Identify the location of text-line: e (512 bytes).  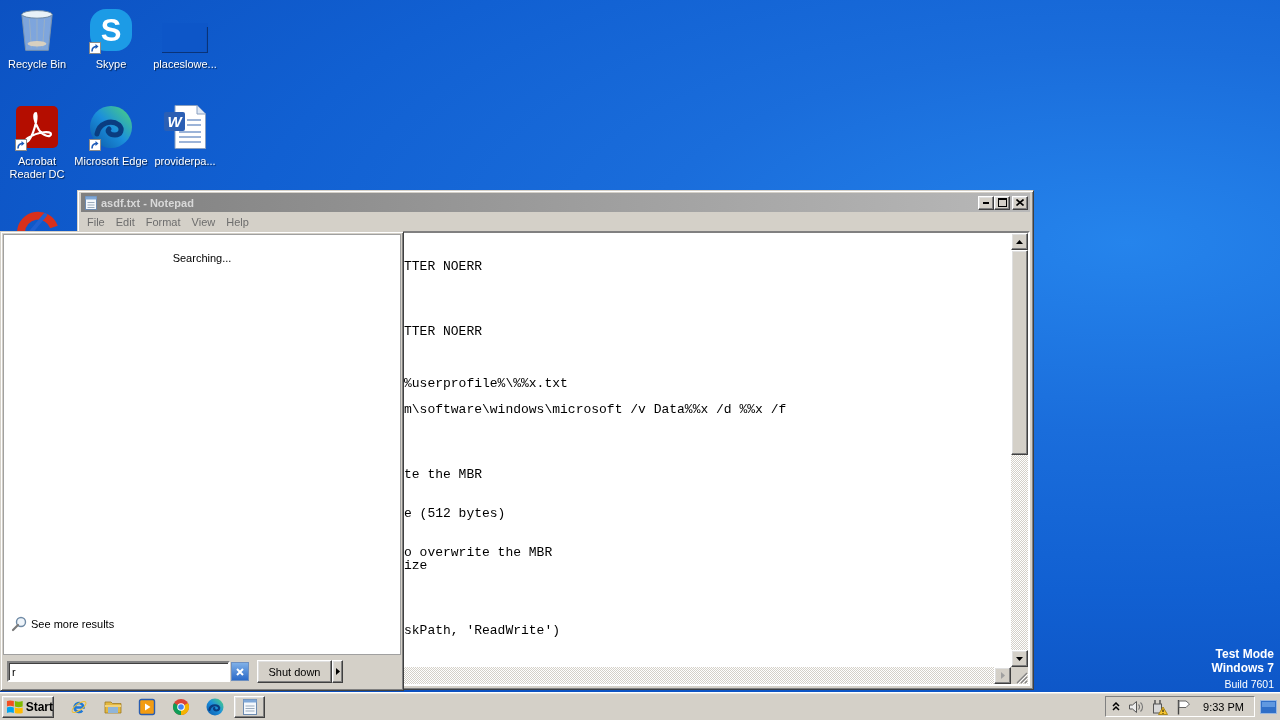
(455, 513).